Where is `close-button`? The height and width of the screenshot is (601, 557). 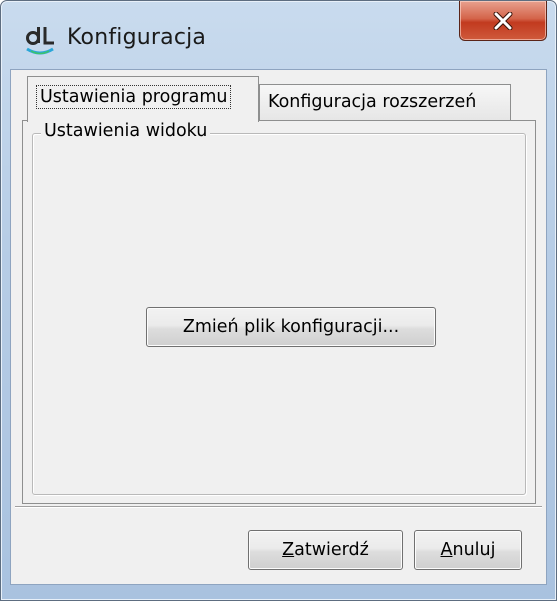 close-button is located at coordinates (503, 21).